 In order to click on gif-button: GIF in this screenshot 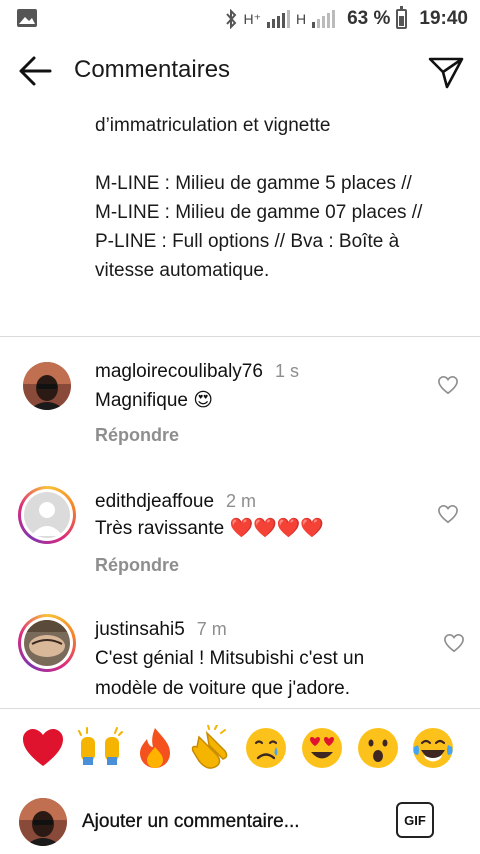, I will do `click(415, 820)`.